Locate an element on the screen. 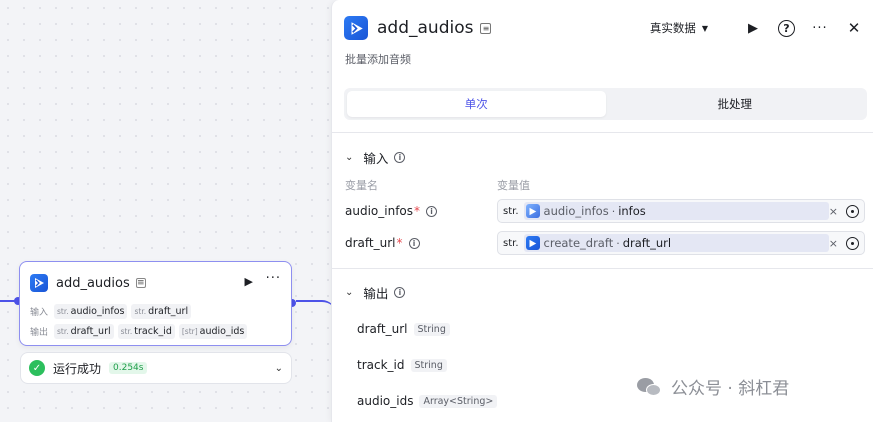 The width and height of the screenshot is (873, 422). output-name: draft_url is located at coordinates (382, 329).